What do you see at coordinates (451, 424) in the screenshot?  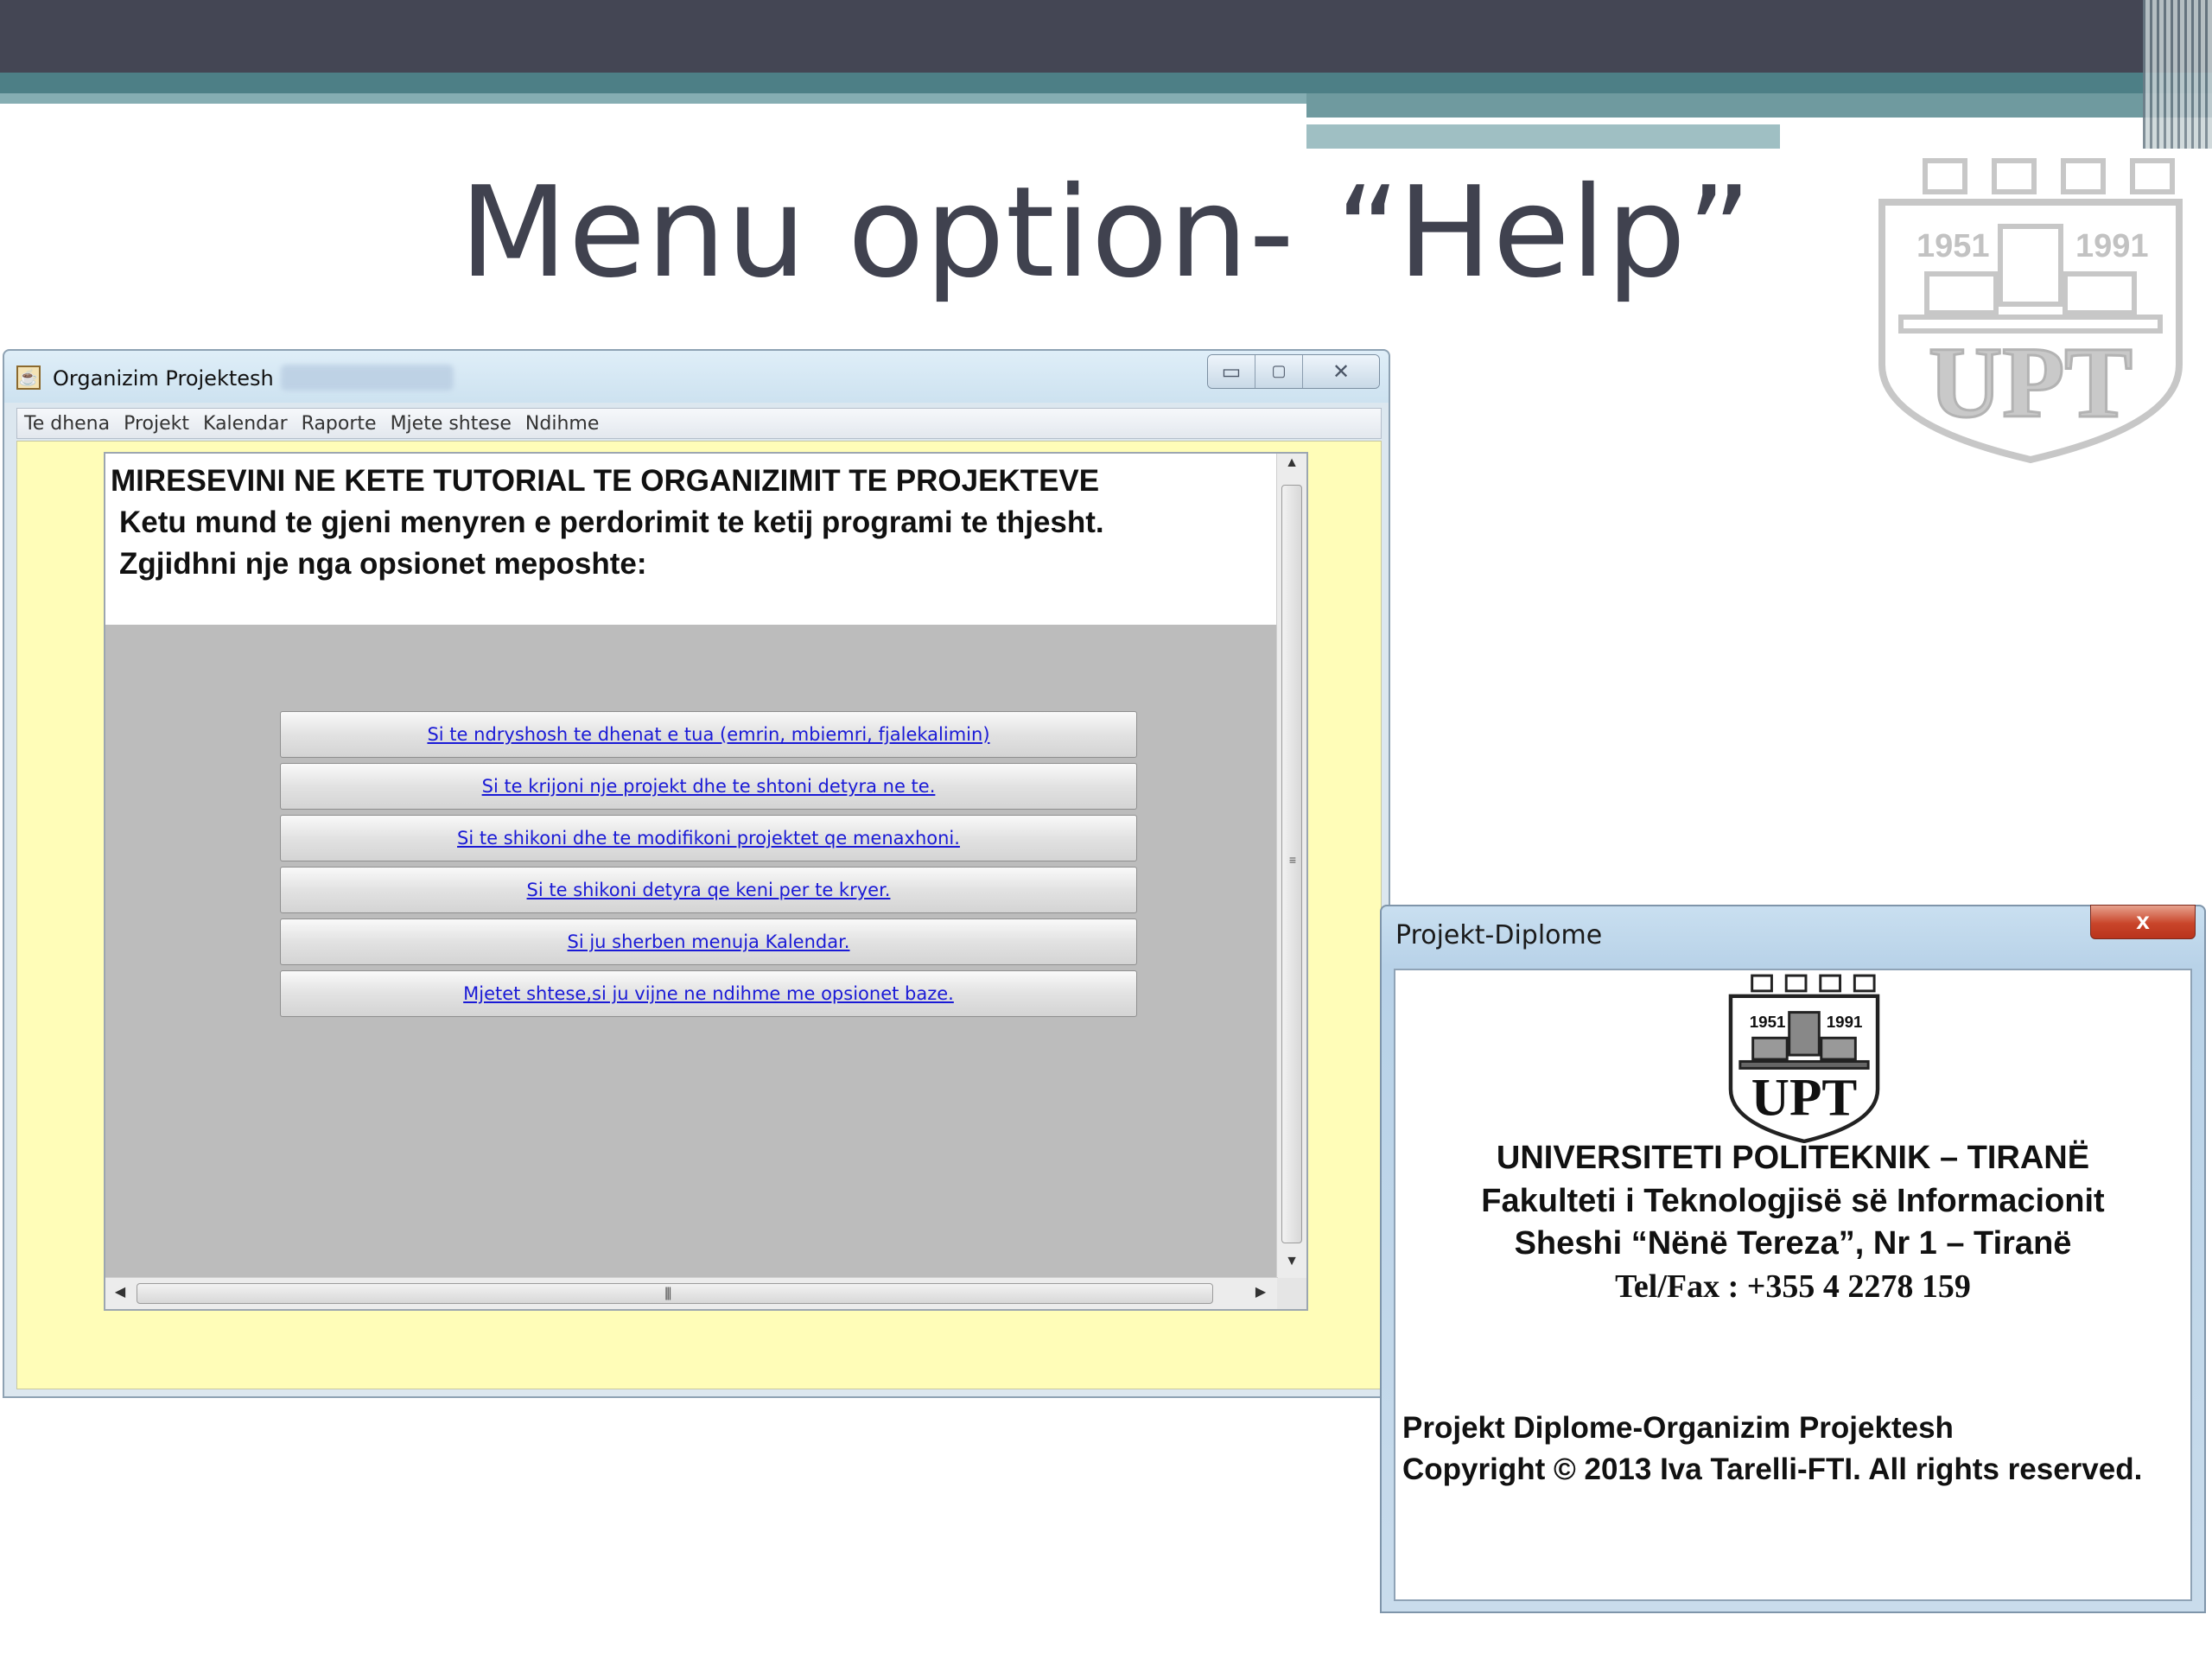 I see `menu-mjete-shtese: Mjete shtese` at bounding box center [451, 424].